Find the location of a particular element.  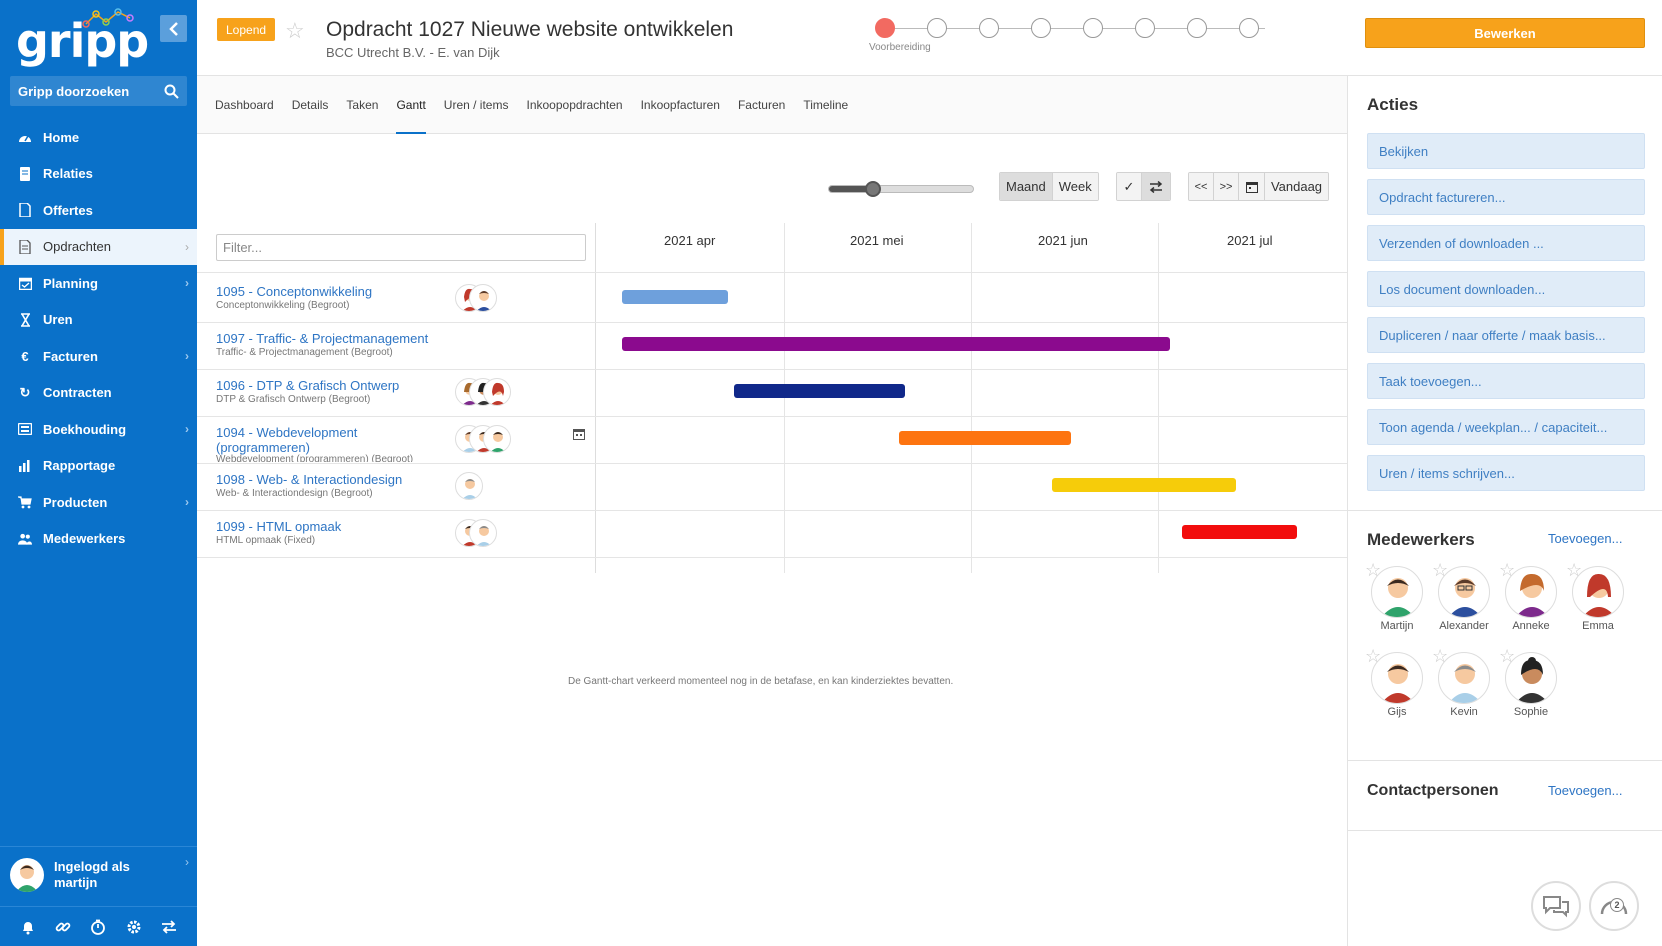

notification-count: 2 is located at coordinates (1617, 905).